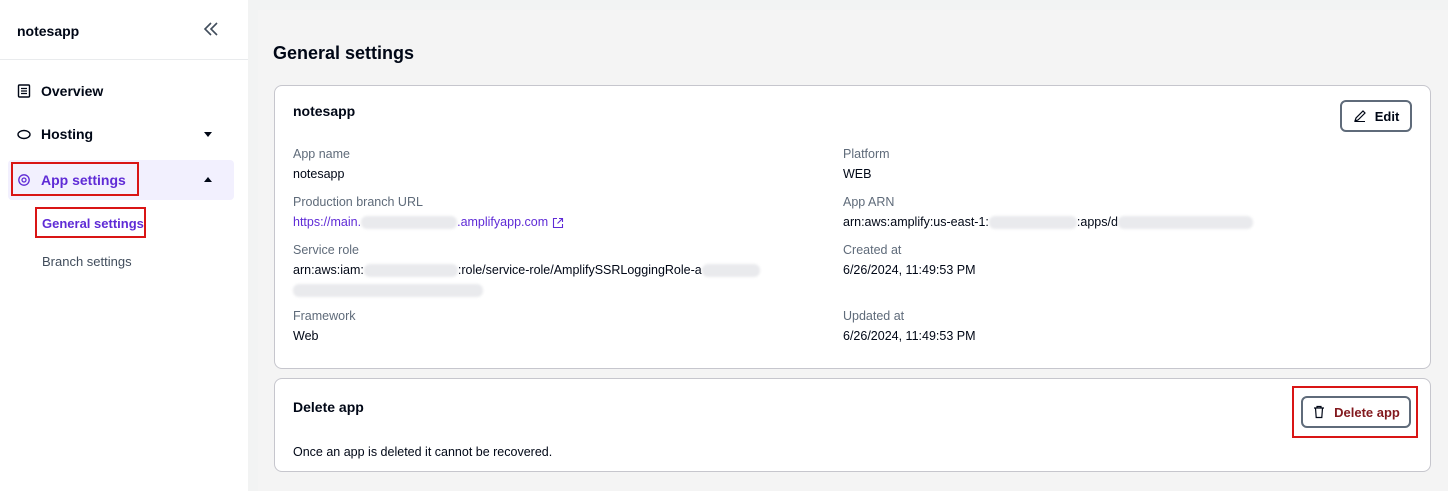 The height and width of the screenshot is (491, 1448). What do you see at coordinates (874, 316) in the screenshot?
I see `field-label: Updated at` at bounding box center [874, 316].